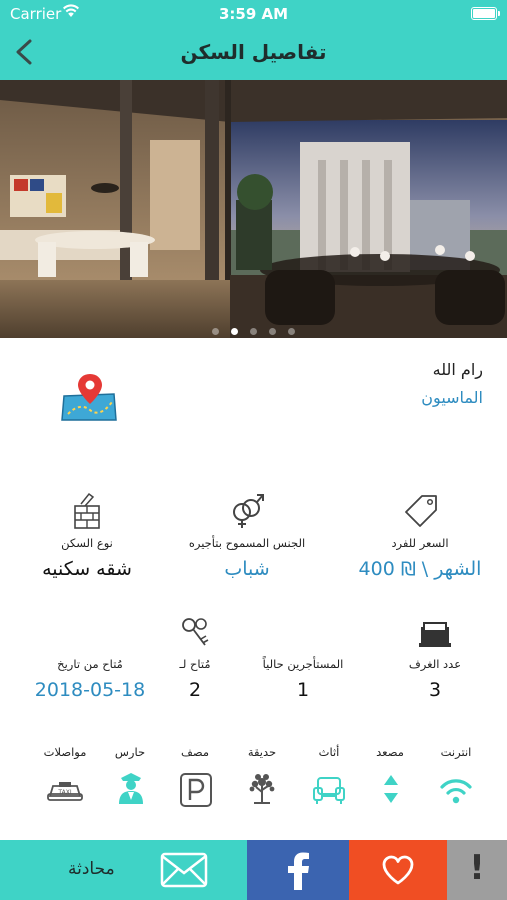 The height and width of the screenshot is (900, 507). What do you see at coordinates (131, 788) in the screenshot?
I see `guard-icon` at bounding box center [131, 788].